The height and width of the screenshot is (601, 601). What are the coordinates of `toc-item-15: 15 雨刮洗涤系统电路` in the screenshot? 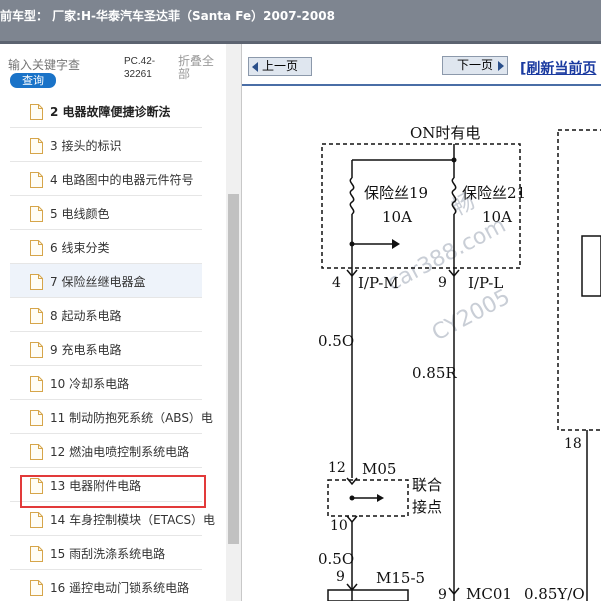 It's located at (106, 553).